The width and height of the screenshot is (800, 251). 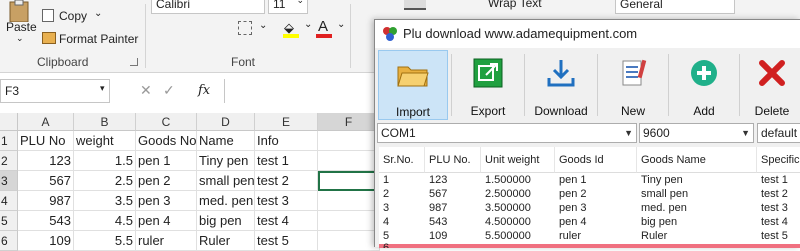 I want to click on cell-b6: 5.5, so click(x=105, y=241).